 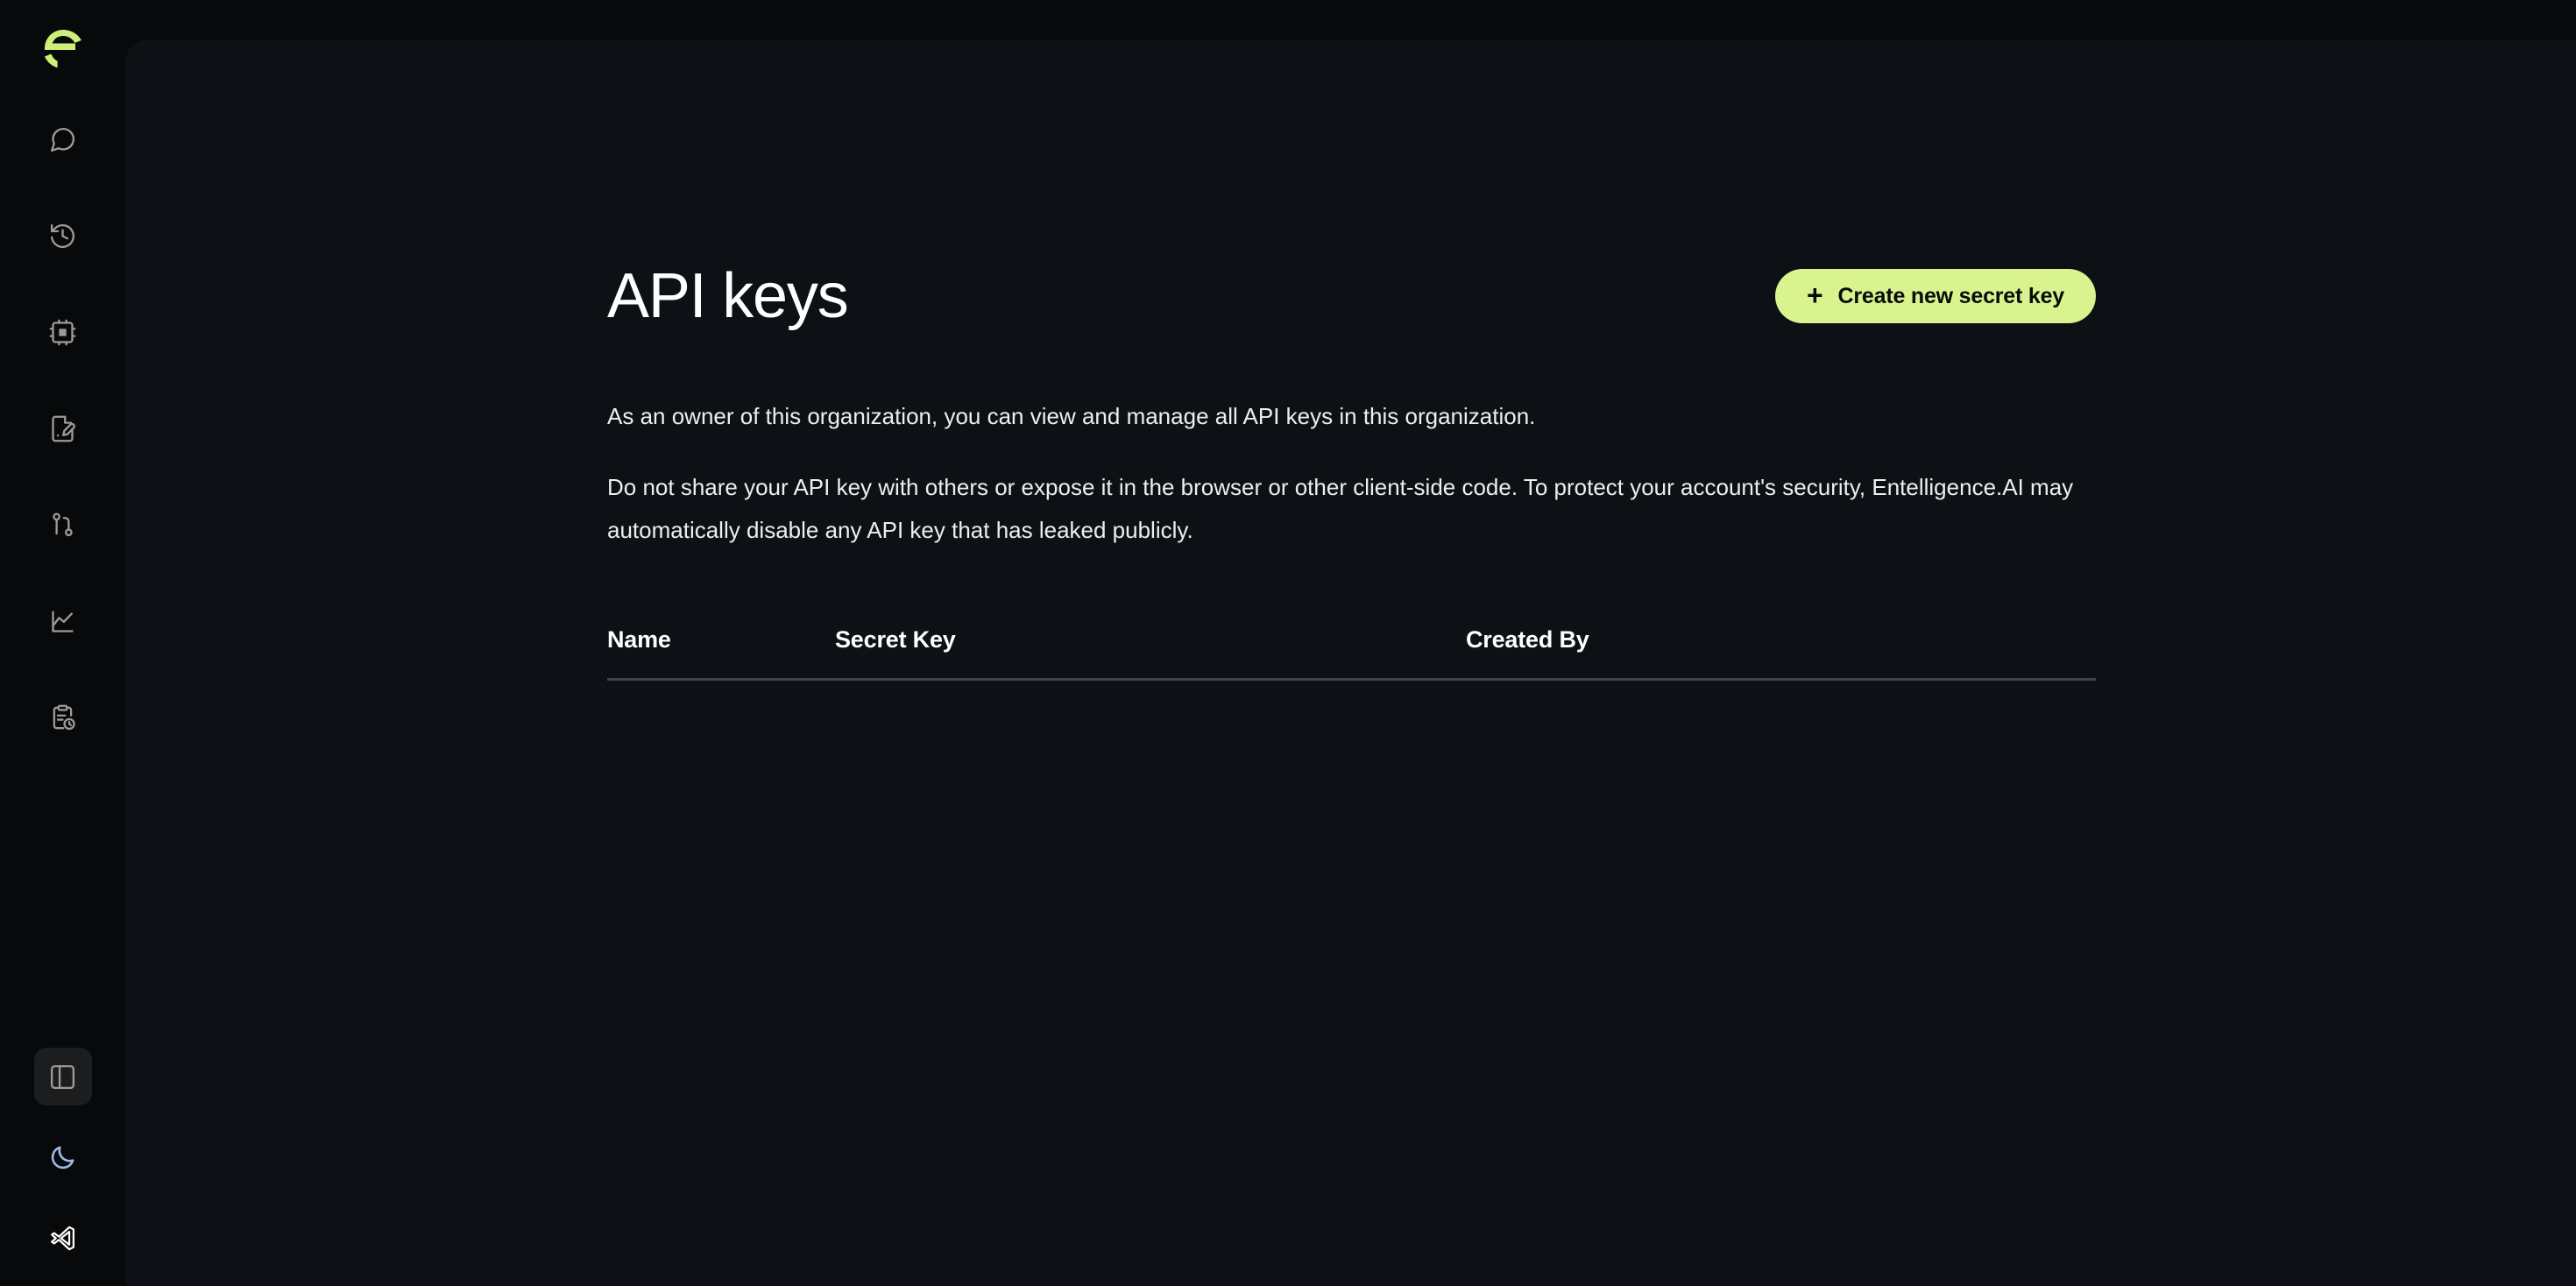 I want to click on page-title: API keys, so click(x=728, y=296).